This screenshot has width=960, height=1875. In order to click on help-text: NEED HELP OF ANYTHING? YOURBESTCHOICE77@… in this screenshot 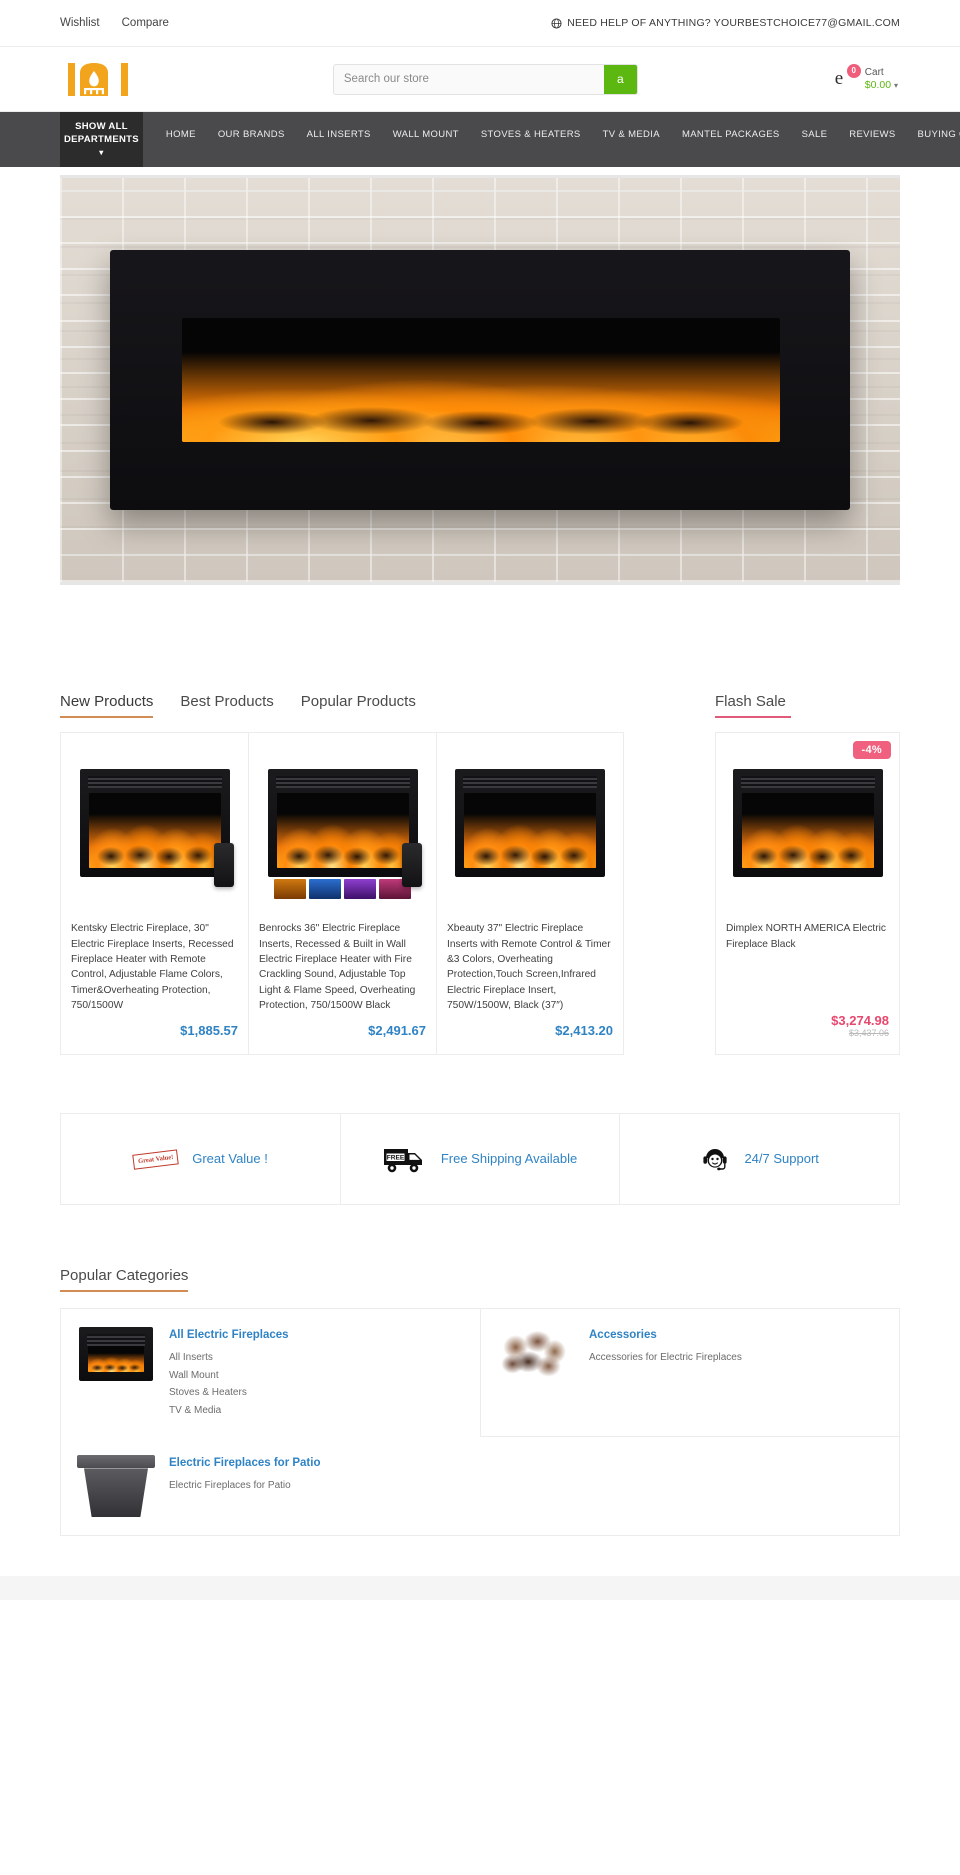, I will do `click(733, 23)`.